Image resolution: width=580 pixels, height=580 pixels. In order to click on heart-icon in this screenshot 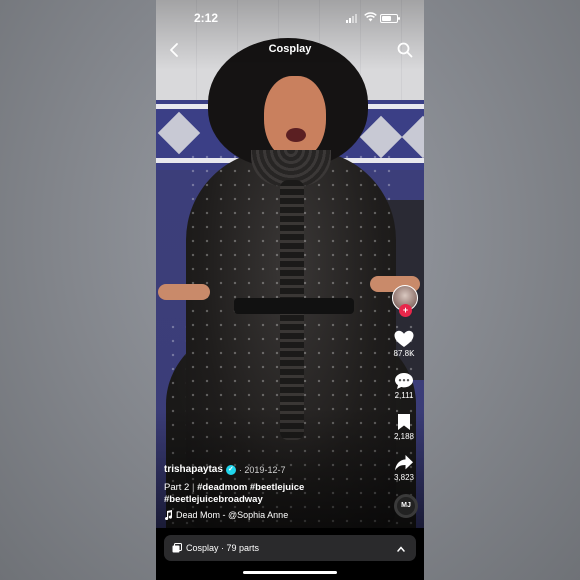, I will do `click(404, 338)`.